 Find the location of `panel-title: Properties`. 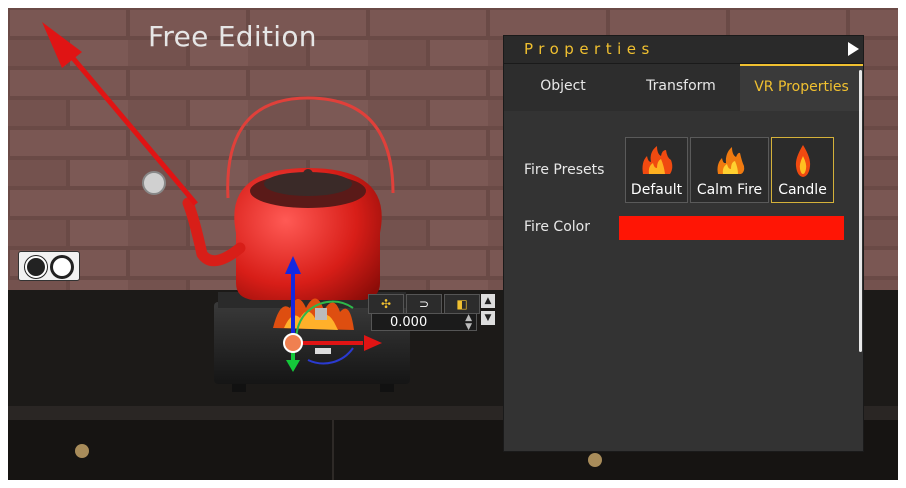

panel-title: Properties is located at coordinates (589, 49).